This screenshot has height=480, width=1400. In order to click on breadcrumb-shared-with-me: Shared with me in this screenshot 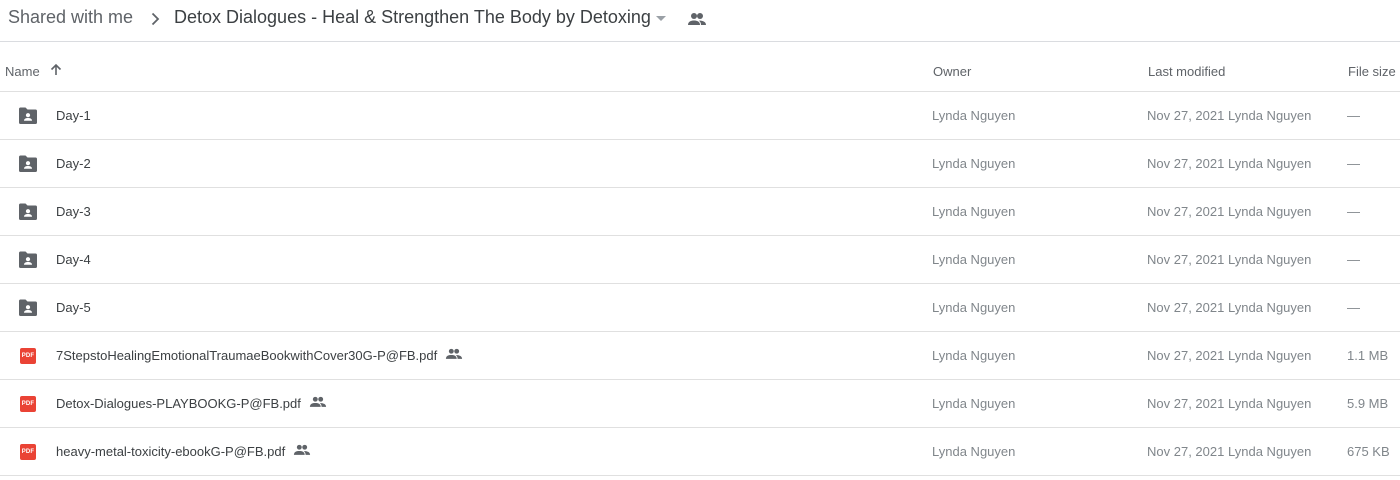, I will do `click(70, 17)`.